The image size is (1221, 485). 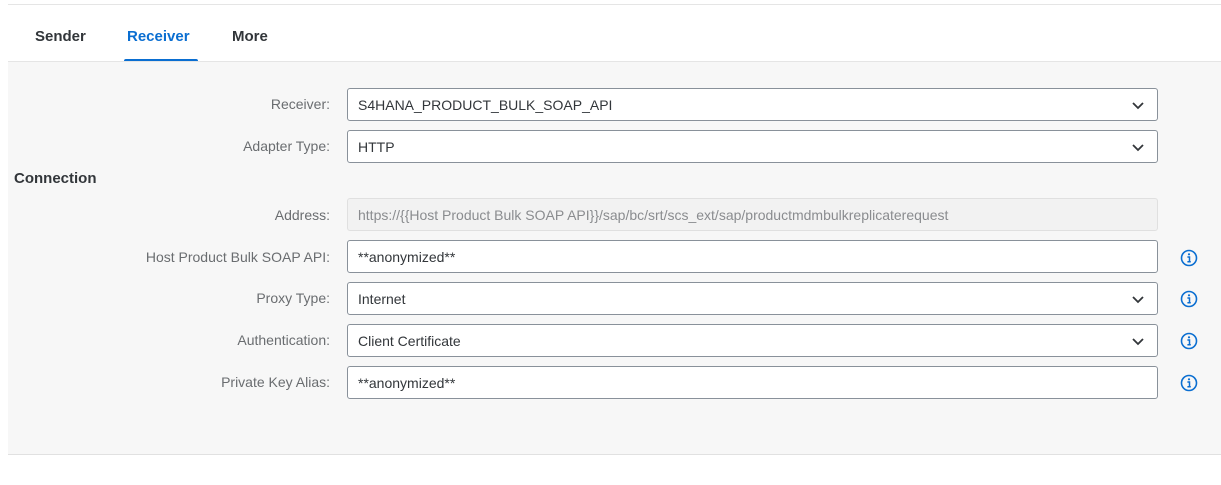 What do you see at coordinates (237, 257) in the screenshot?
I see `host-label: Host Product Bulk SOAP API:` at bounding box center [237, 257].